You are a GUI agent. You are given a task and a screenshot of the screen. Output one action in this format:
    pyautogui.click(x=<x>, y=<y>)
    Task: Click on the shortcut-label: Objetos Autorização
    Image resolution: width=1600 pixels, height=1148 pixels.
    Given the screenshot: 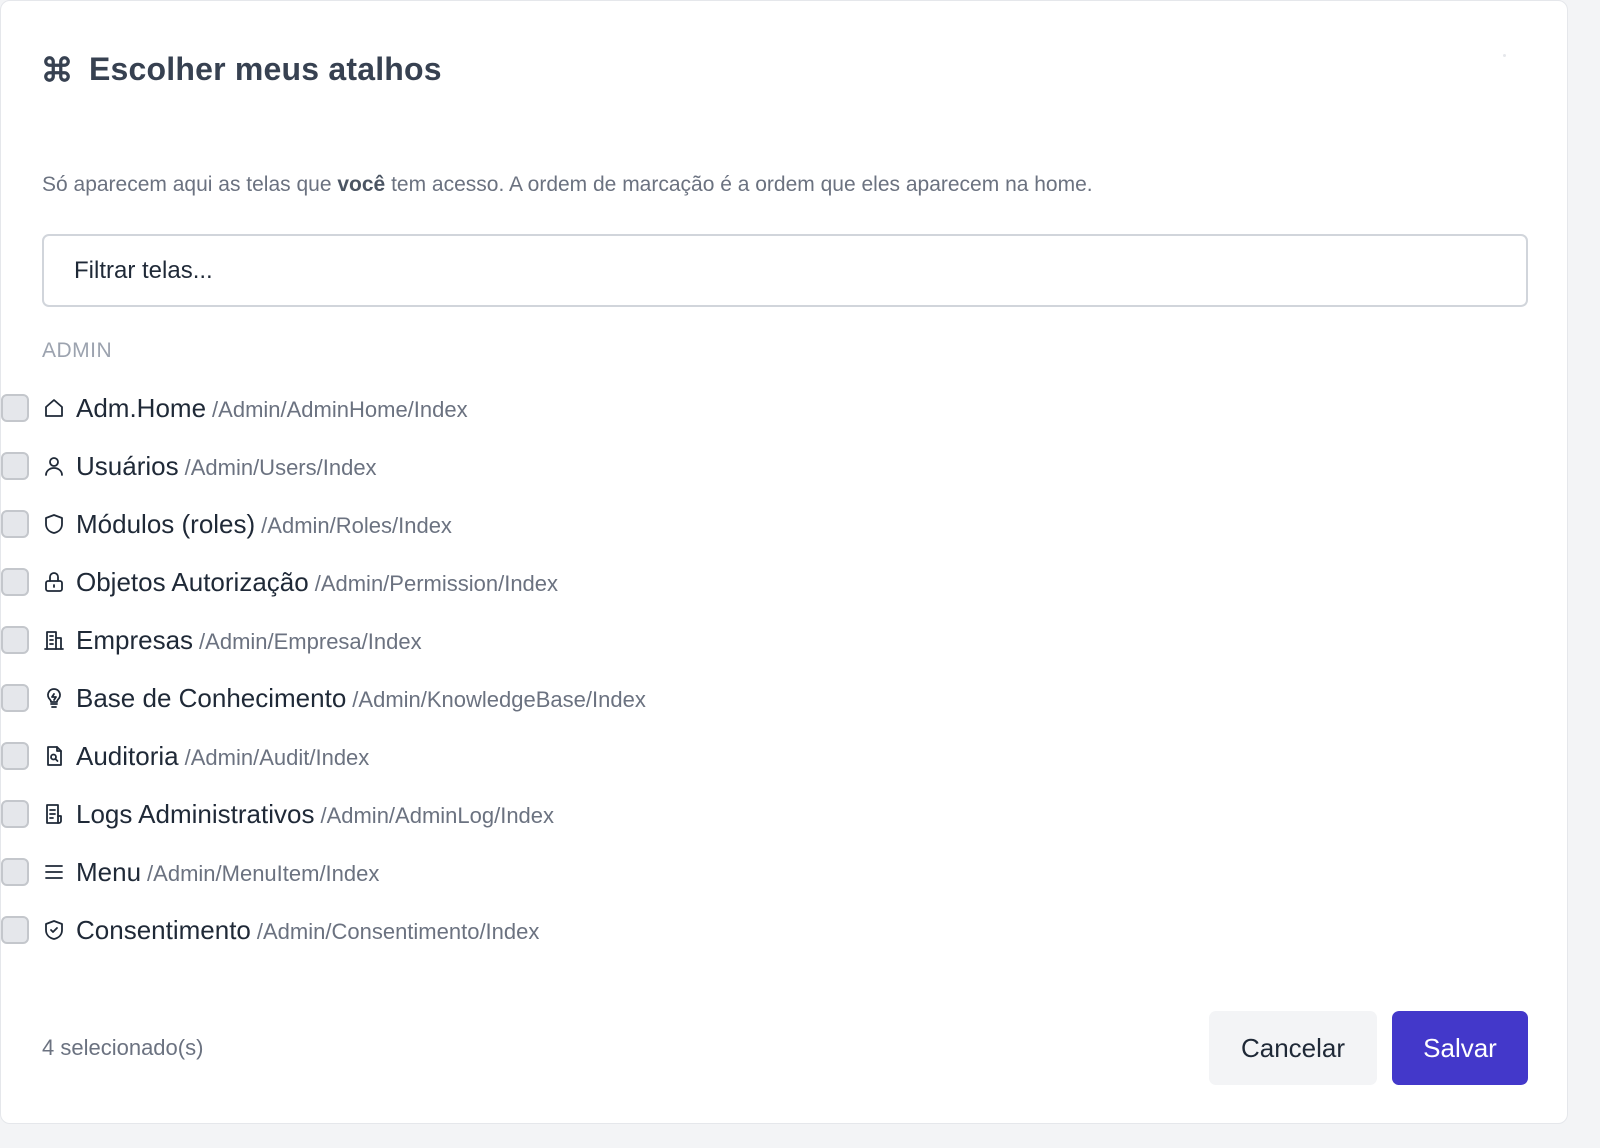 What is the action you would take?
    pyautogui.click(x=192, y=582)
    